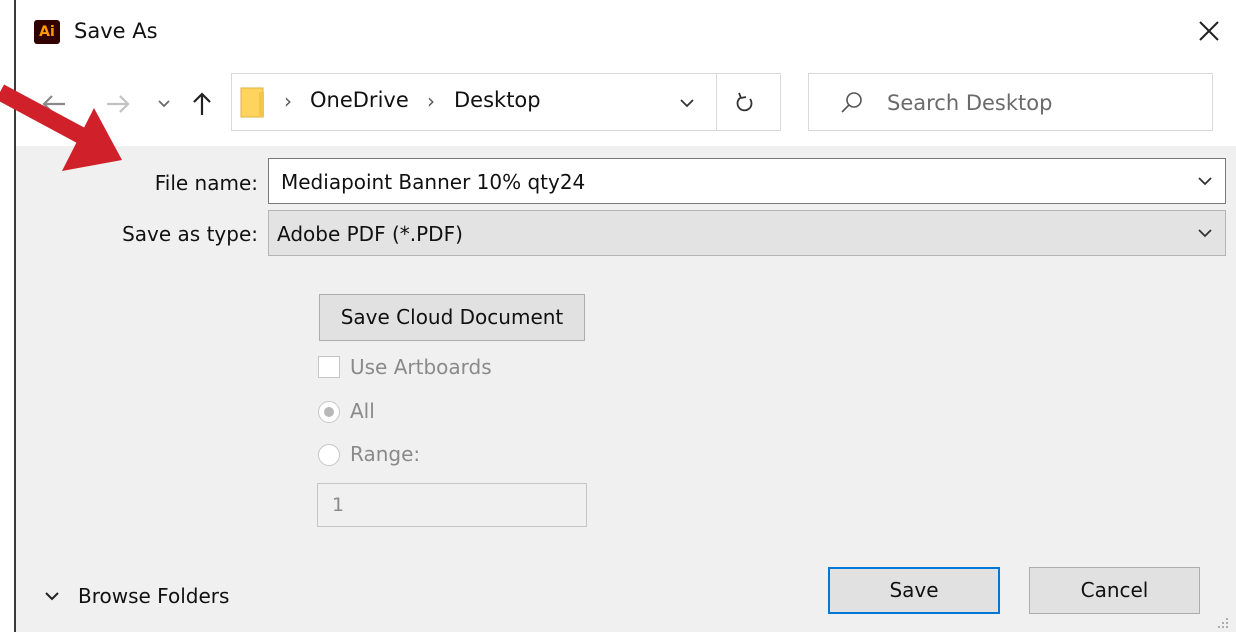 The height and width of the screenshot is (633, 1236). I want to click on search-icon, so click(852, 103).